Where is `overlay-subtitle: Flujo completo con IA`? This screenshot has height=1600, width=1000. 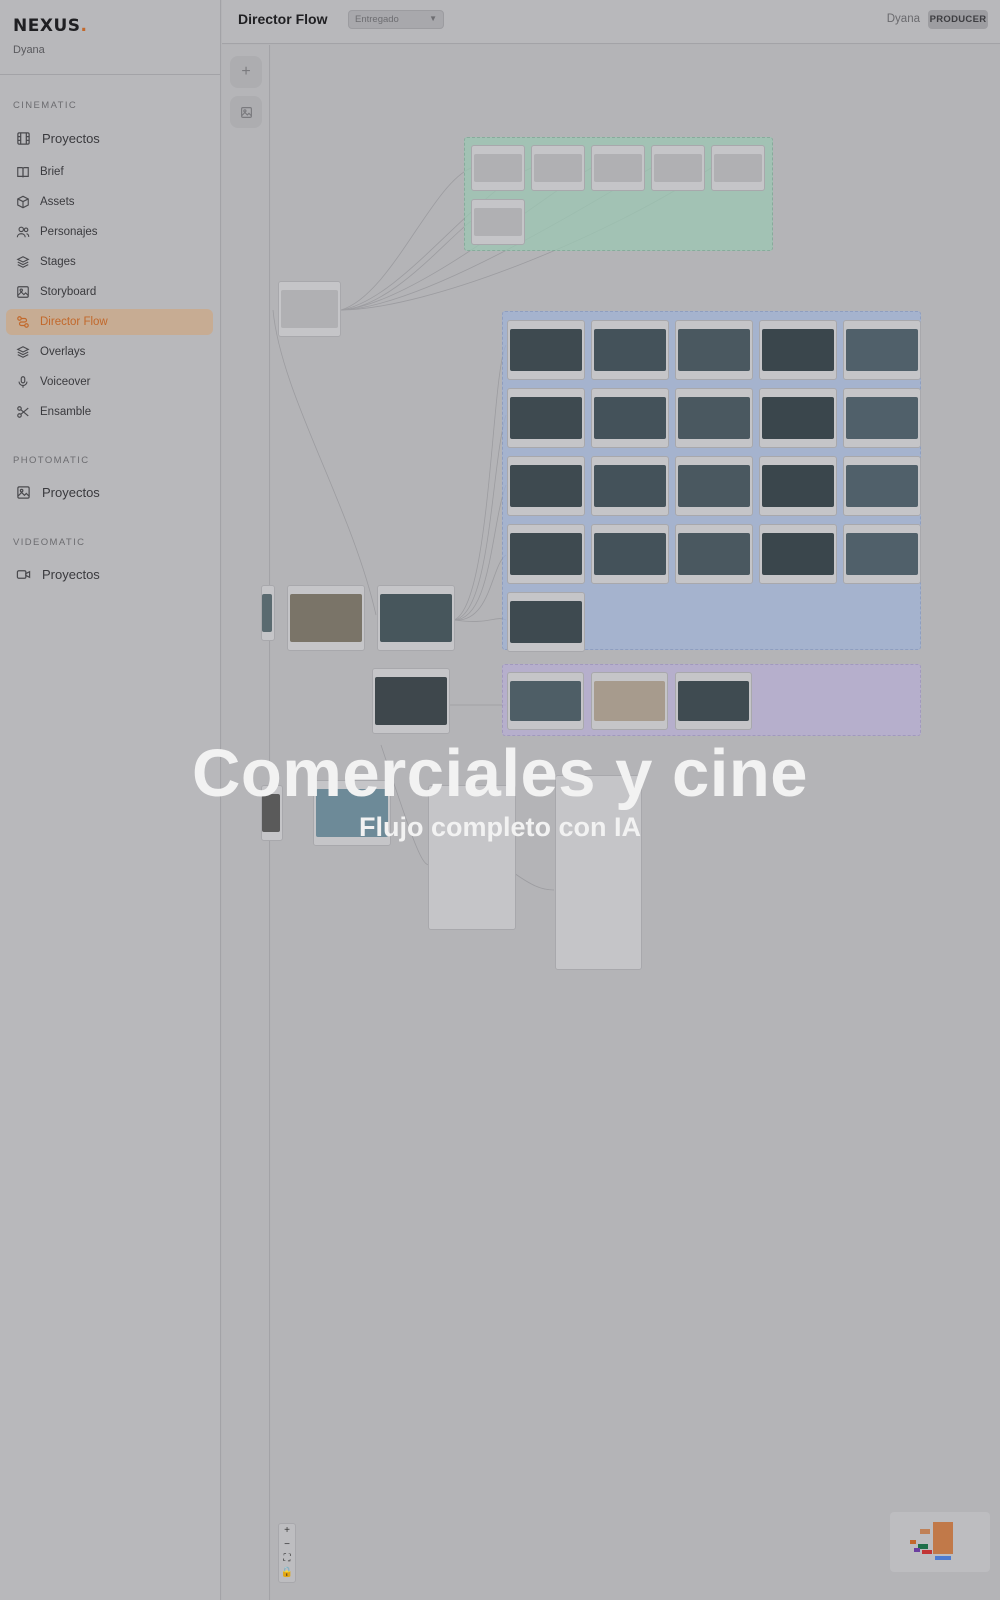
overlay-subtitle: Flujo completo con IA is located at coordinates (500, 827).